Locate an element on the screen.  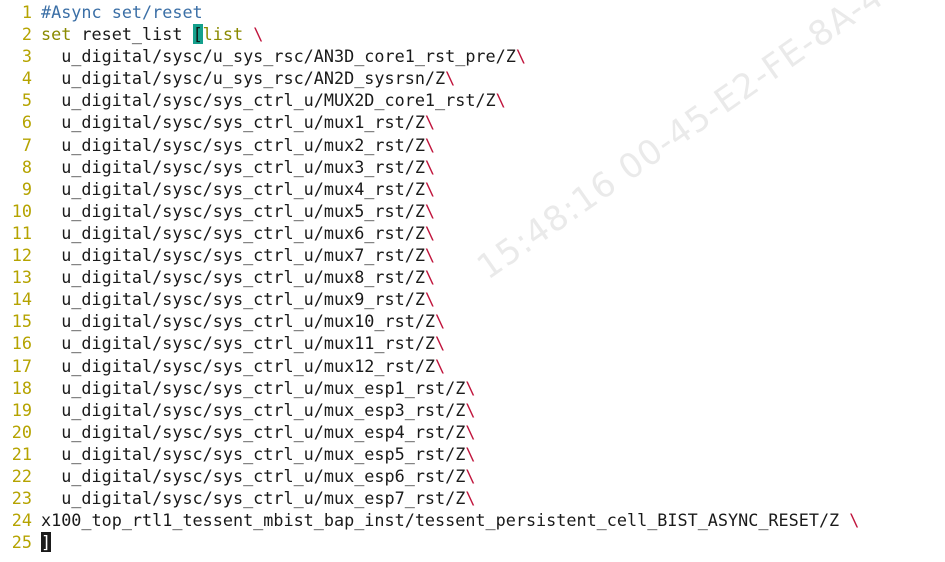
line-text: u_digital/sysc/sys_ctrl_u/mux2_rst/Z\ is located at coordinates (238, 145).